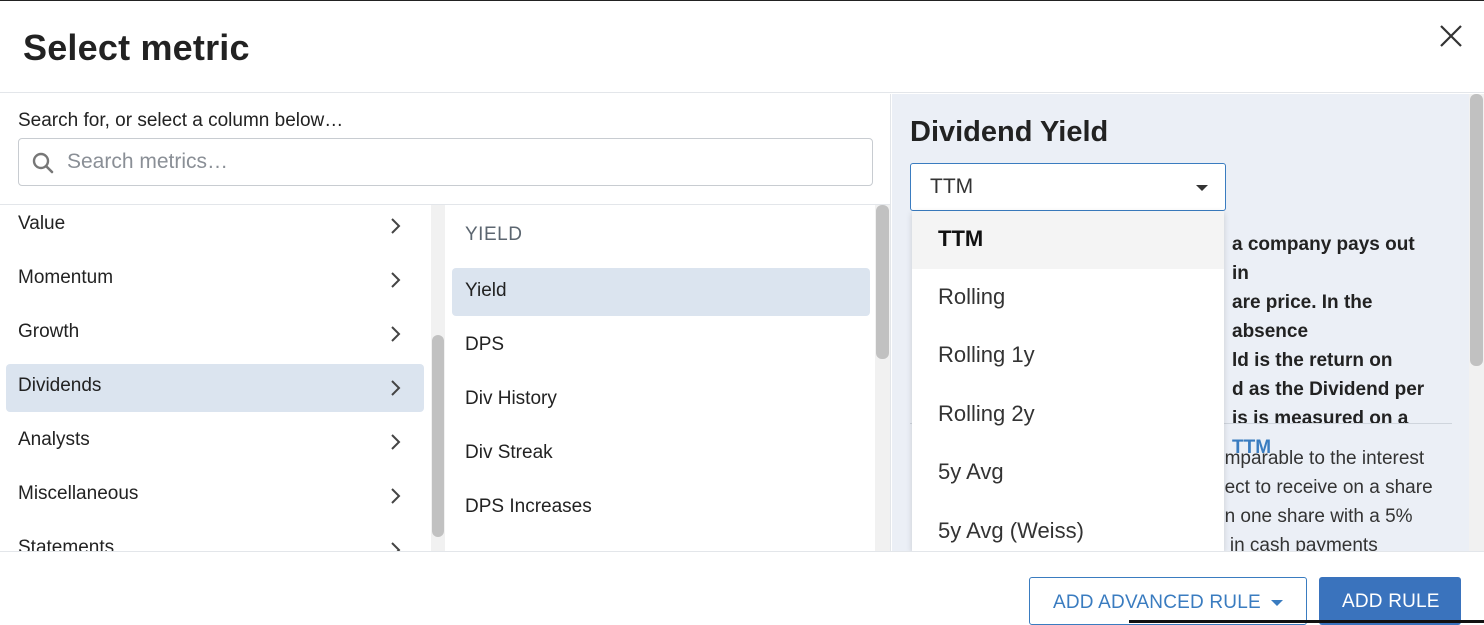  Describe the element at coordinates (1011, 530) in the screenshot. I see `option-label: 5y Avg (Weiss)` at that location.